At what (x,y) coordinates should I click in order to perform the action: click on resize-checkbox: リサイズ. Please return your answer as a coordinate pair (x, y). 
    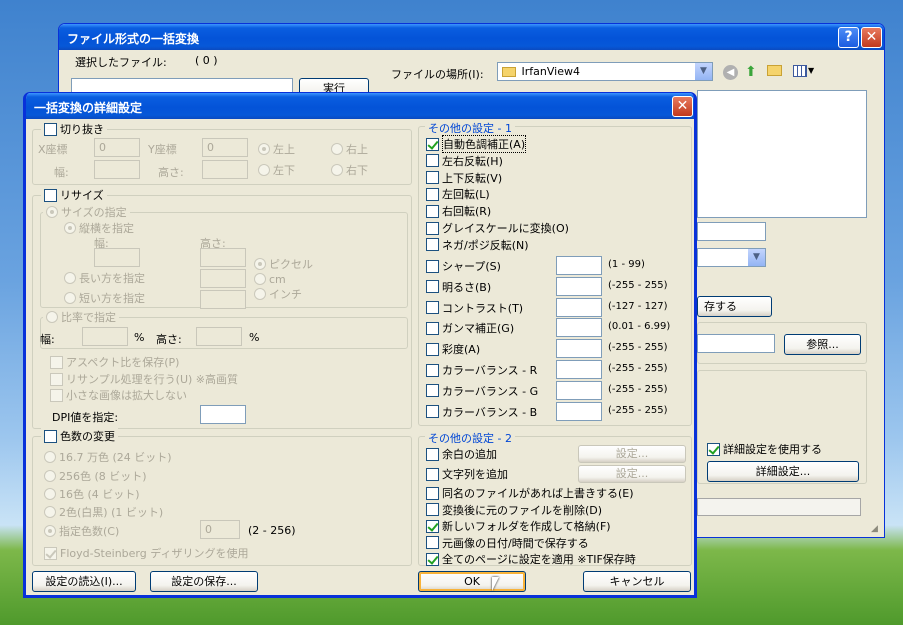
    Looking at the image, I should click on (74, 195).